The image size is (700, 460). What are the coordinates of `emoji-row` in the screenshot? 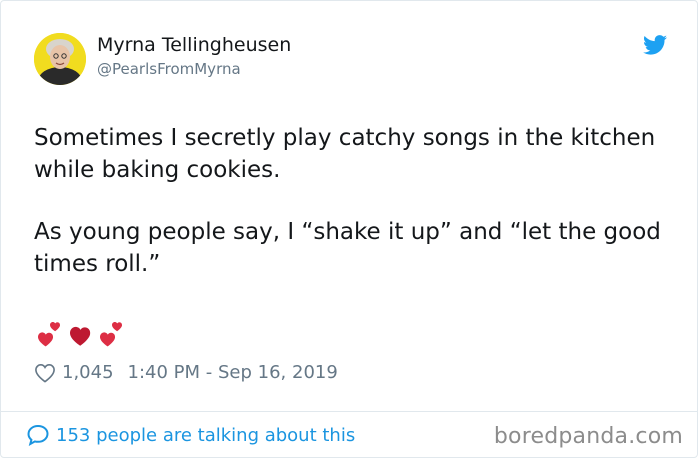 It's located at (80, 334).